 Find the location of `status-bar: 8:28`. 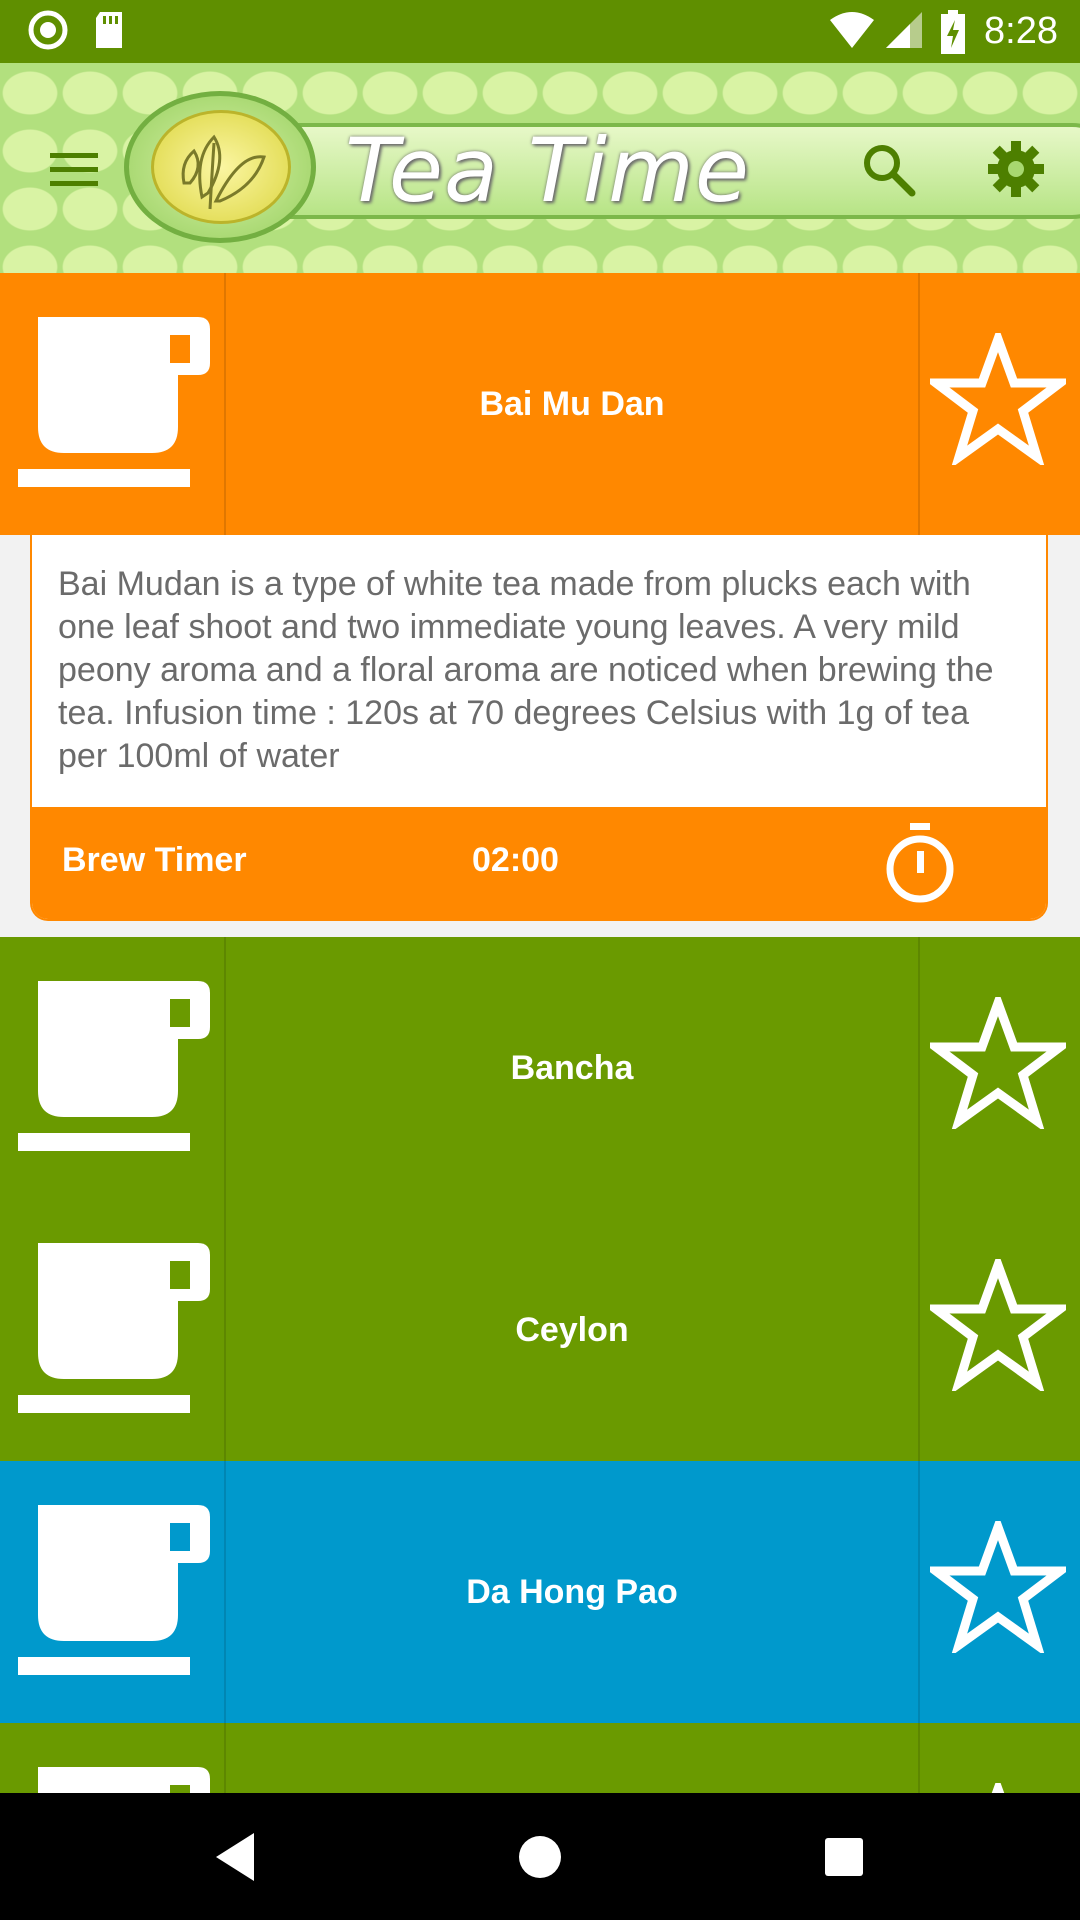

status-bar: 8:28 is located at coordinates (540, 31).